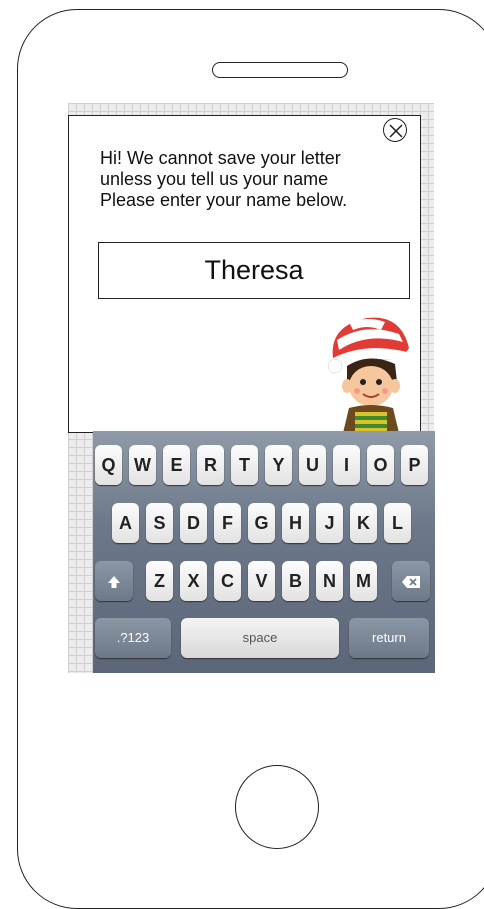 This screenshot has width=484, height=909. I want to click on elf-illustration, so click(368, 375).